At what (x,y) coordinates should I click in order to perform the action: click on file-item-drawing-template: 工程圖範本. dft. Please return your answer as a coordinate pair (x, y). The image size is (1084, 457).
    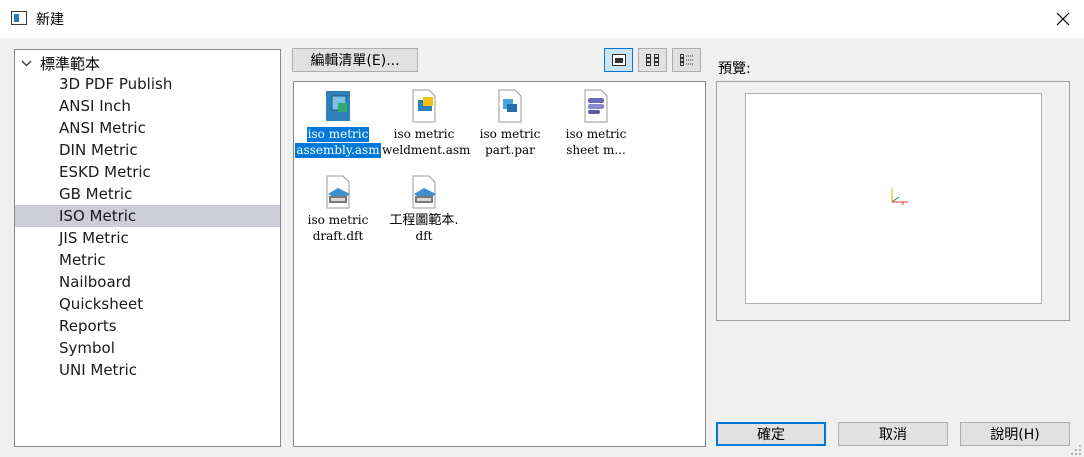
    Looking at the image, I should click on (424, 207).